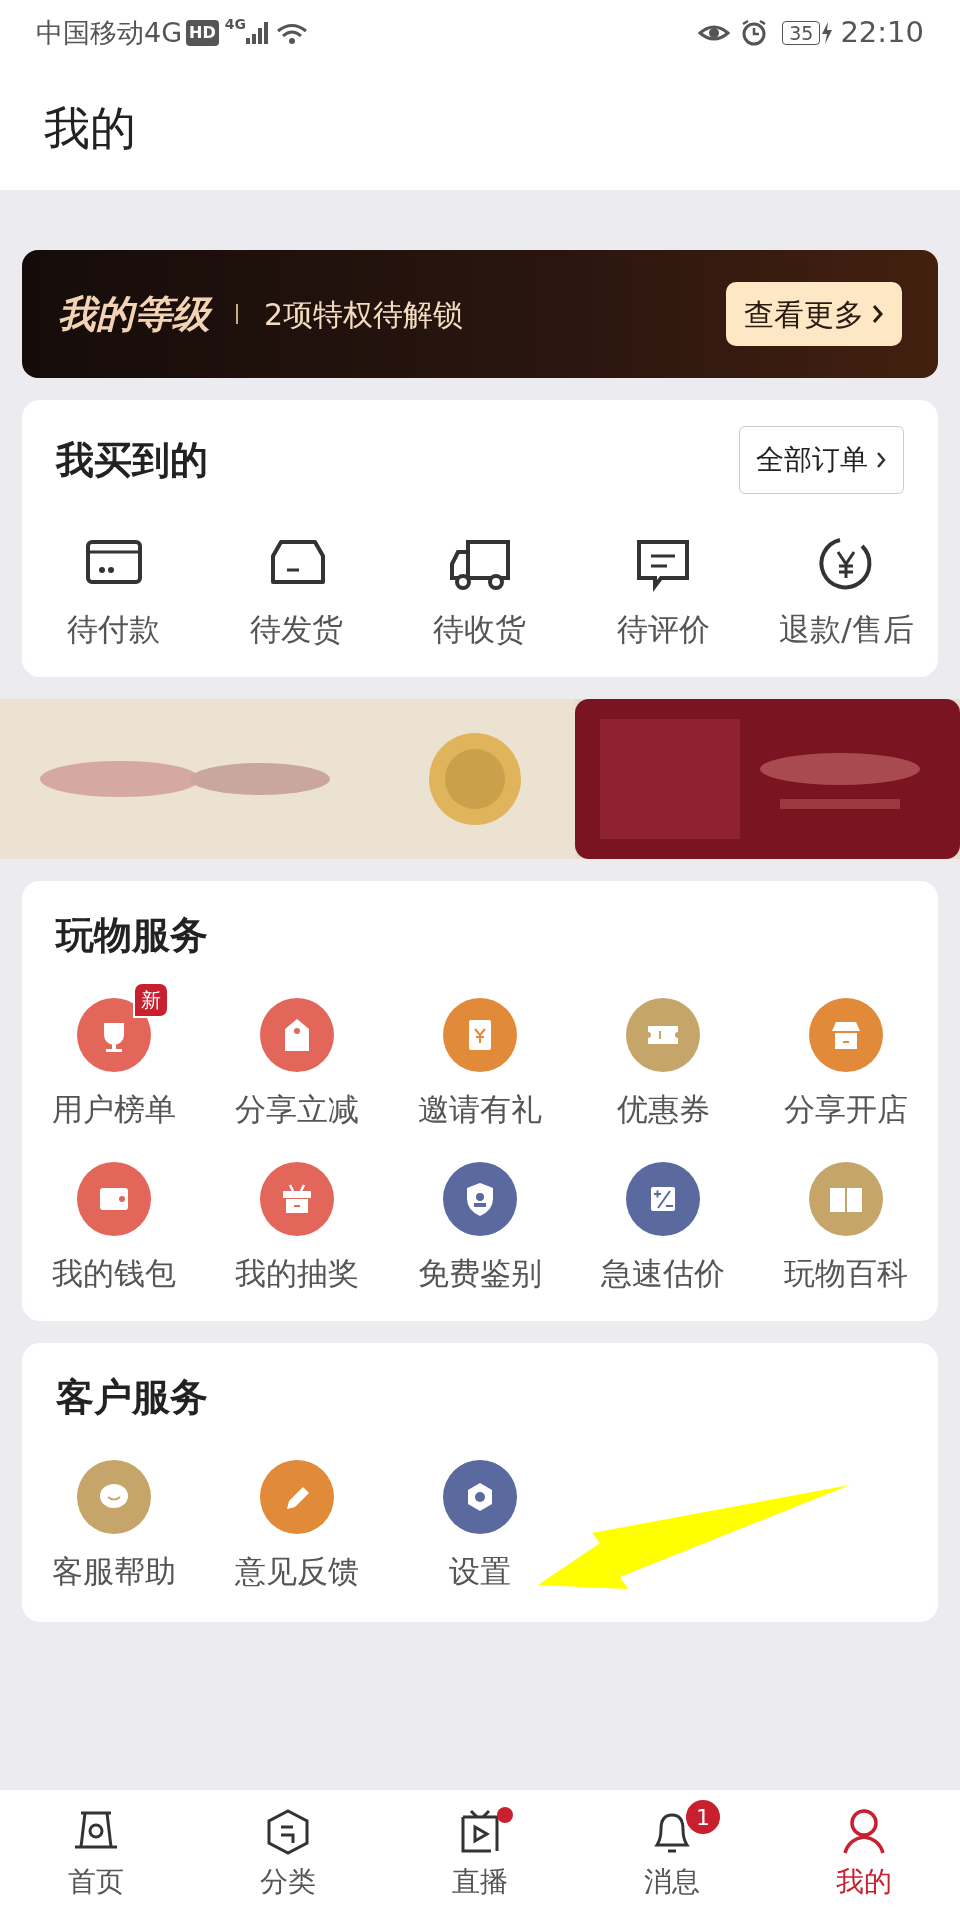 This screenshot has width=960, height=1920. Describe the element at coordinates (297, 1220) in the screenshot. I see `service-item: 我的抽奖` at that location.